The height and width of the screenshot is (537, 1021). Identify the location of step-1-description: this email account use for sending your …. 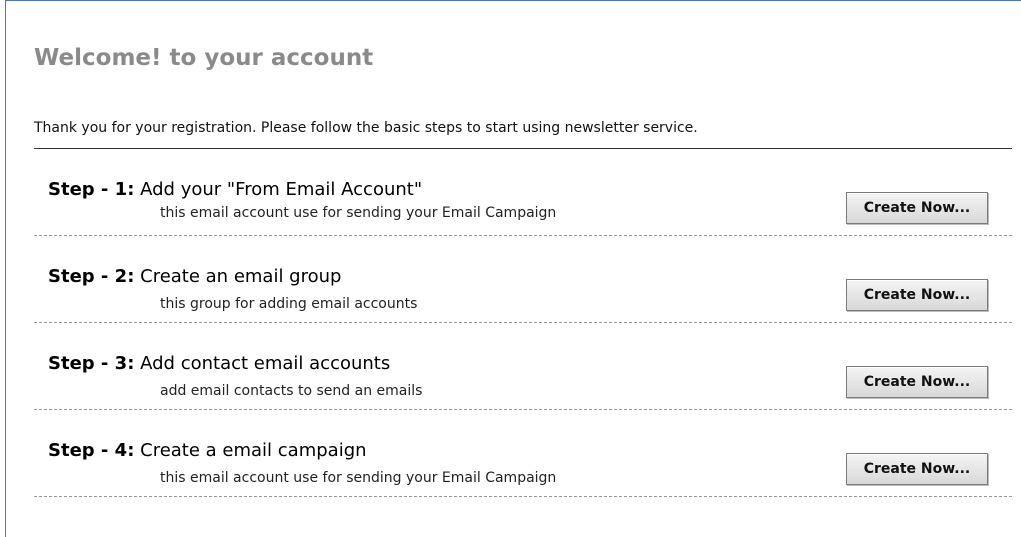
(358, 213).